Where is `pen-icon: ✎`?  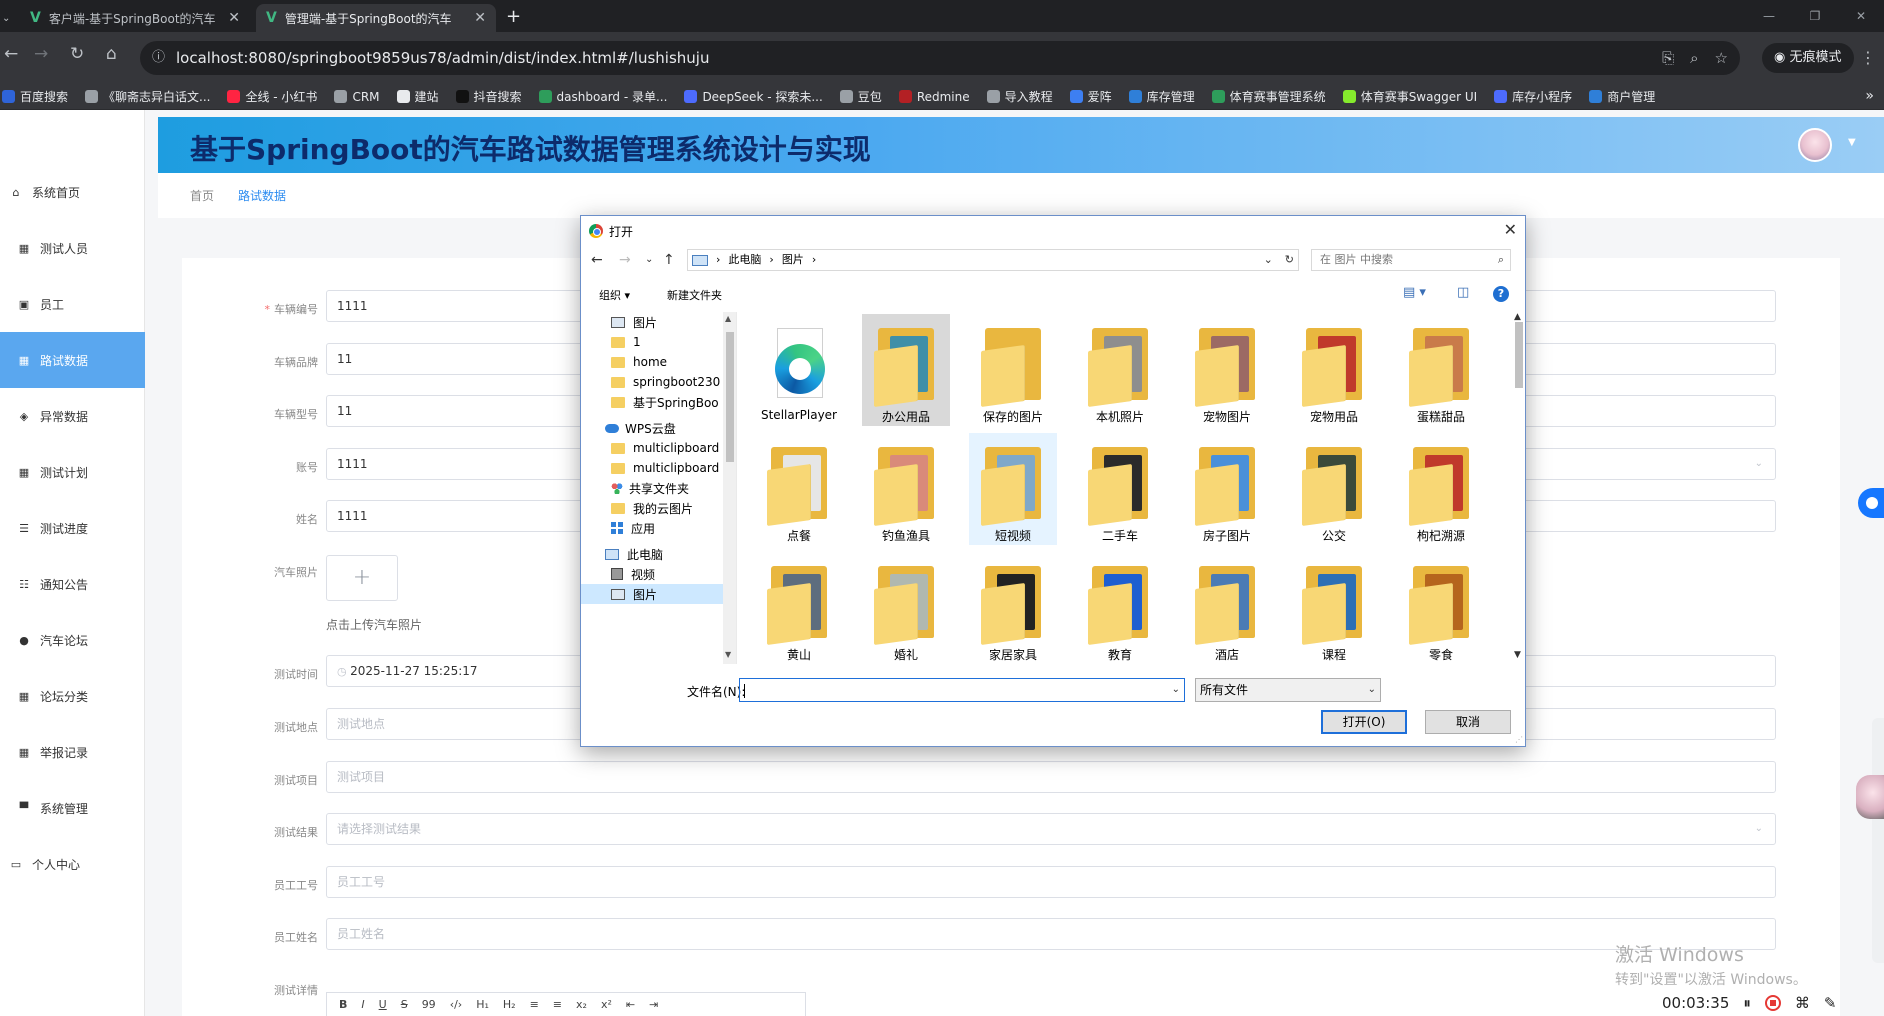 pen-icon: ✎ is located at coordinates (1830, 1003).